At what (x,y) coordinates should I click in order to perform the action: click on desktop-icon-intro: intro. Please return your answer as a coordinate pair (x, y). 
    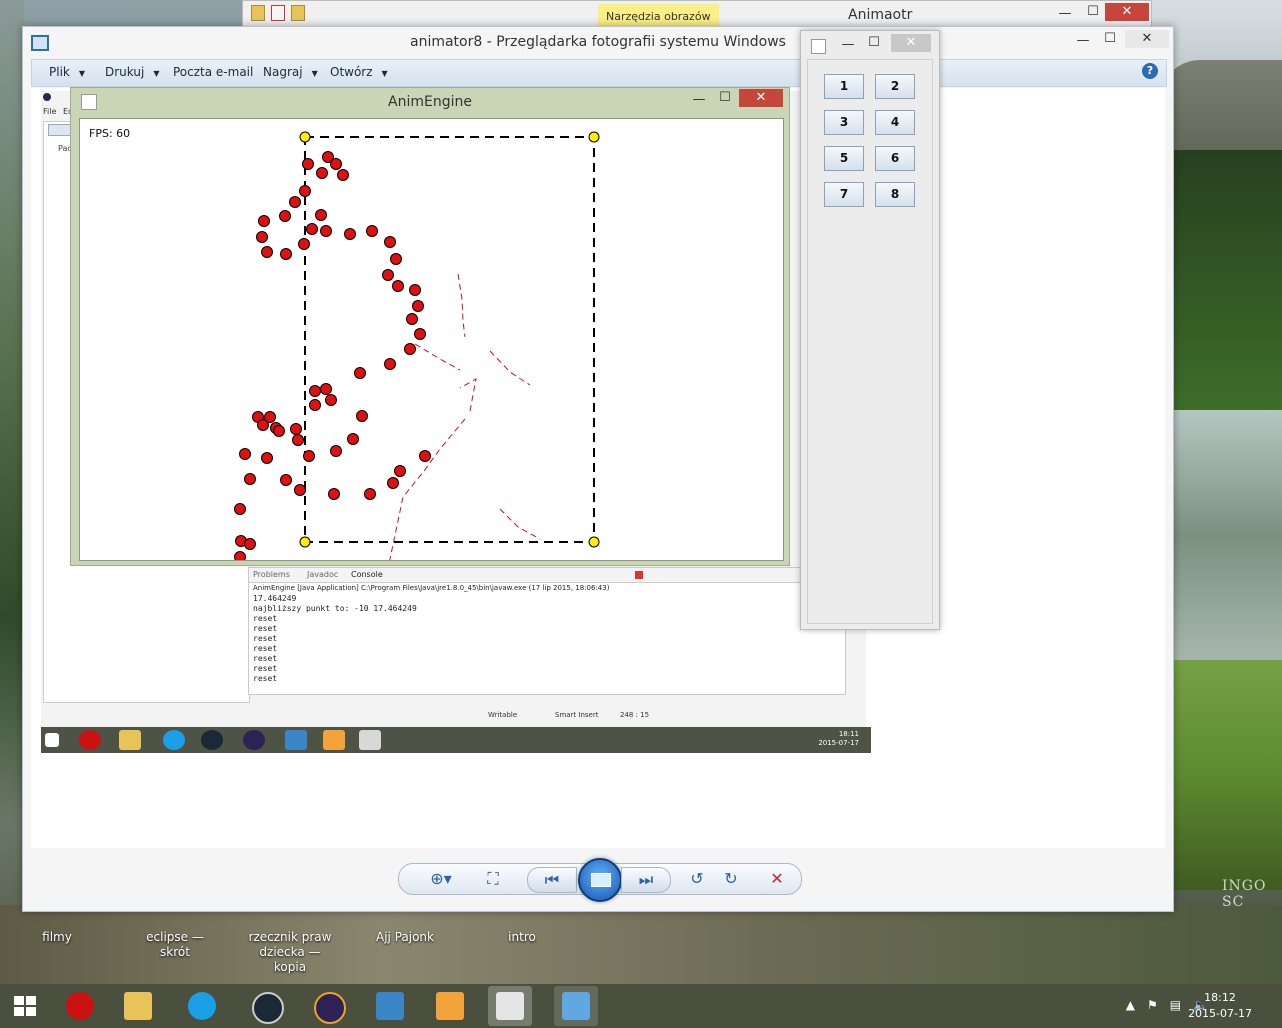
    Looking at the image, I should click on (522, 937).